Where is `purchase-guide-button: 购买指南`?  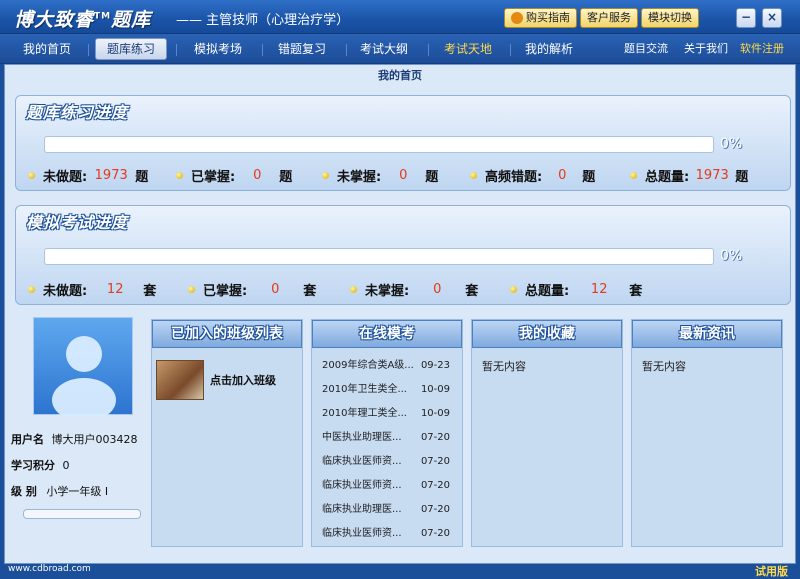
purchase-guide-button: 购买指南 is located at coordinates (540, 18).